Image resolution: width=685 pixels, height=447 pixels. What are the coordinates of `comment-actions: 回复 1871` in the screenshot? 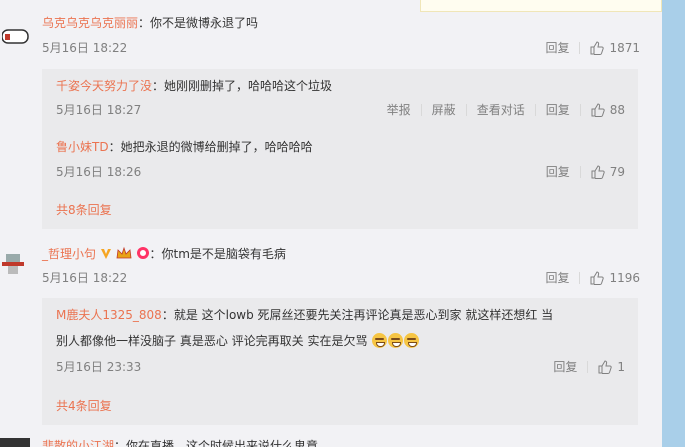 It's located at (592, 48).